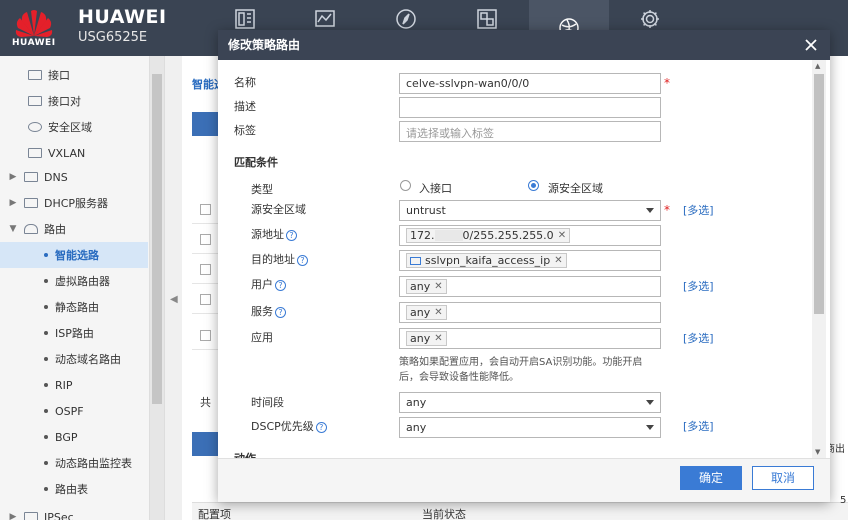 The image size is (848, 520). Describe the element at coordinates (74, 307) in the screenshot. I see `sidebar-item-static-route: 静态路由` at that location.